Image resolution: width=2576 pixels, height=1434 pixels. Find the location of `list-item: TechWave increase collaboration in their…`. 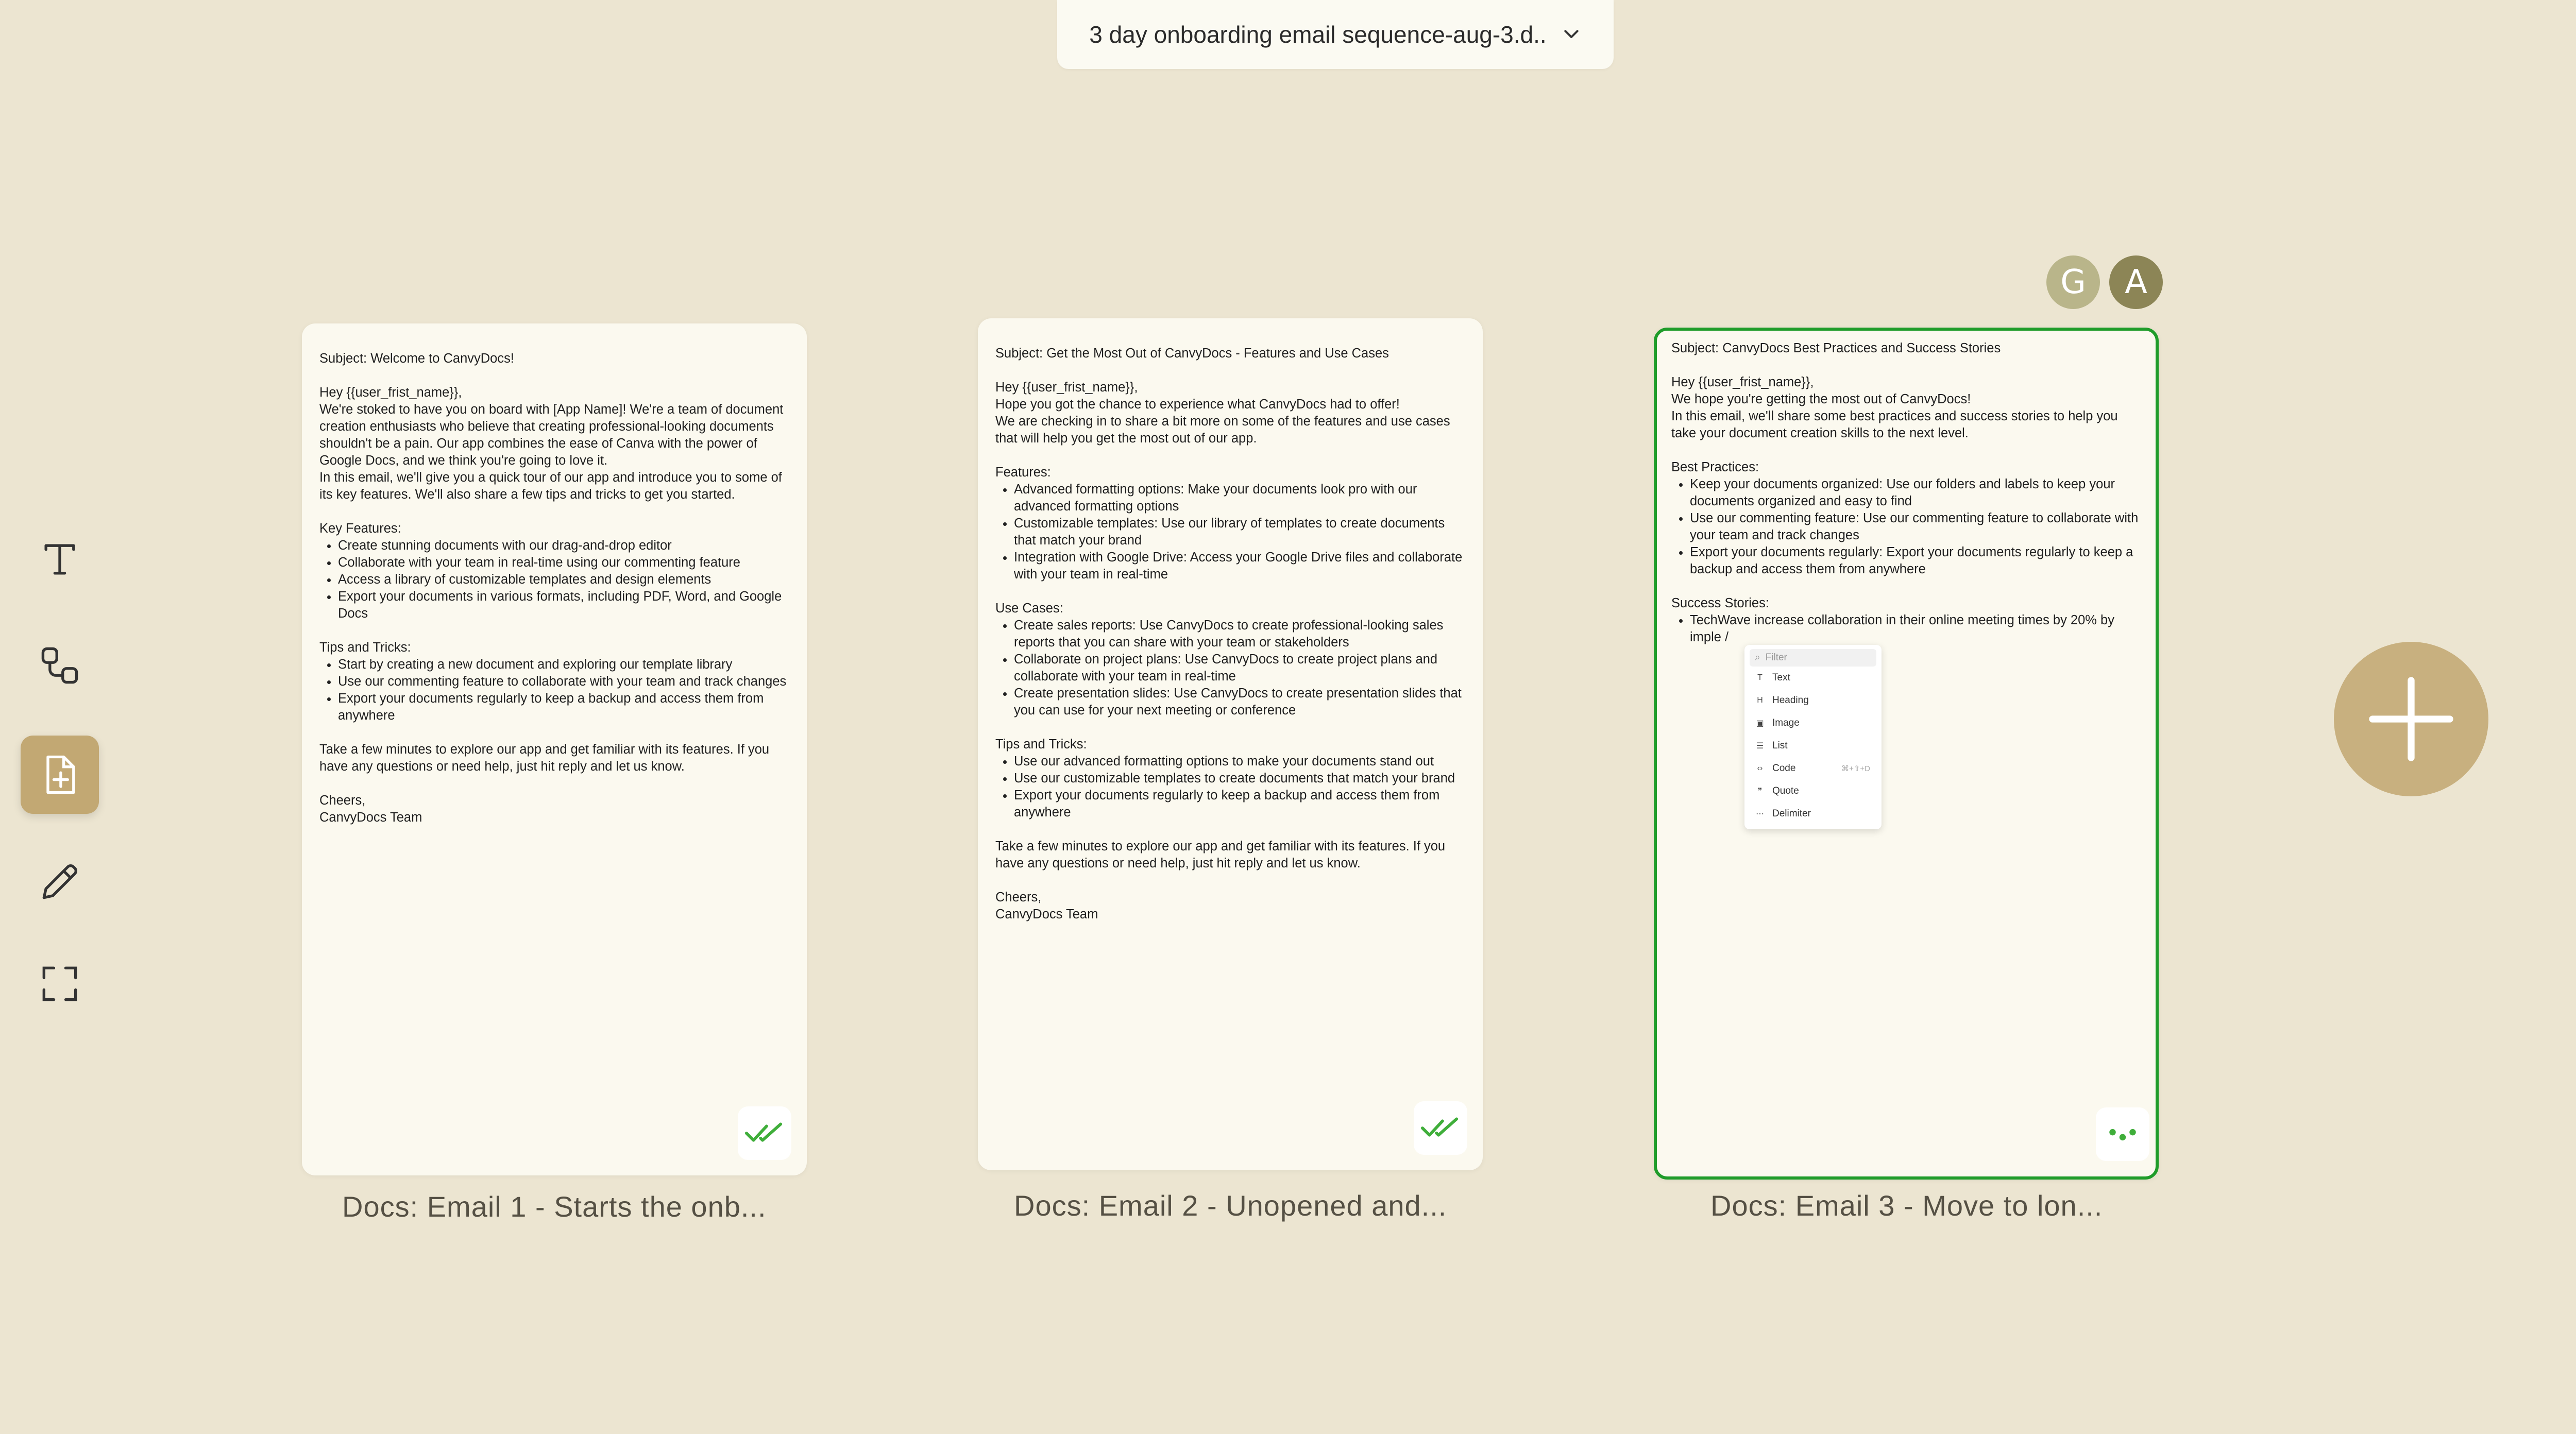

list-item: TechWave increase collaboration in their… is located at coordinates (1915, 629).